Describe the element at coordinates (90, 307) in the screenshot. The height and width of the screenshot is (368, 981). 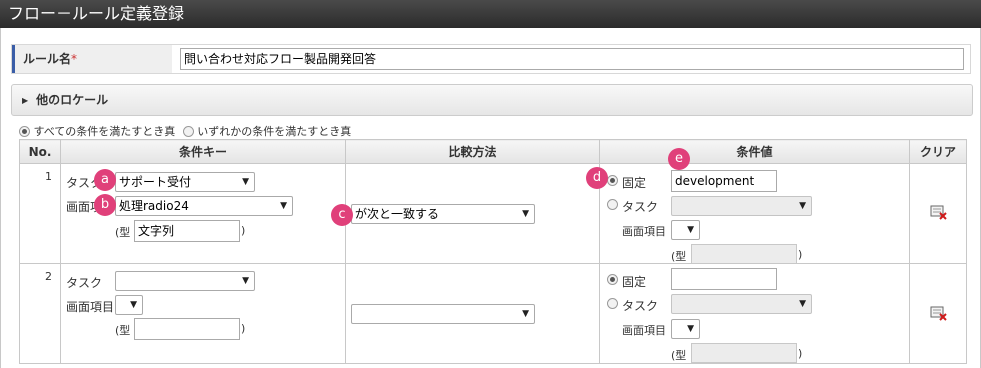
I see `screen-item-label: 画面項目` at that location.